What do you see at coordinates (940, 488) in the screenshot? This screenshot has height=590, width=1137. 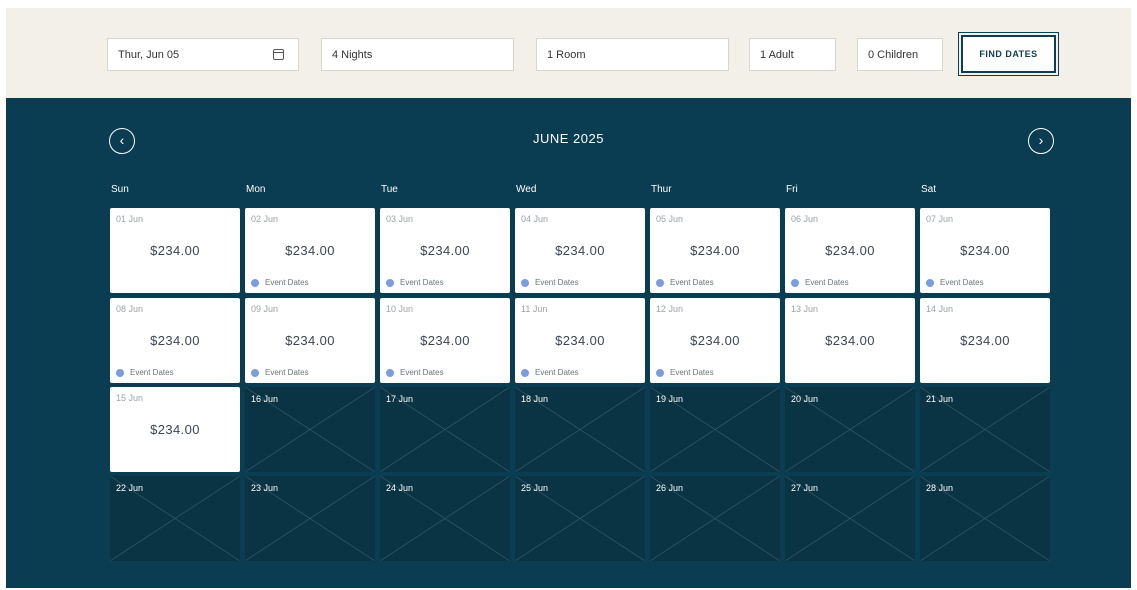 I see `day-date: 28 Jun` at bounding box center [940, 488].